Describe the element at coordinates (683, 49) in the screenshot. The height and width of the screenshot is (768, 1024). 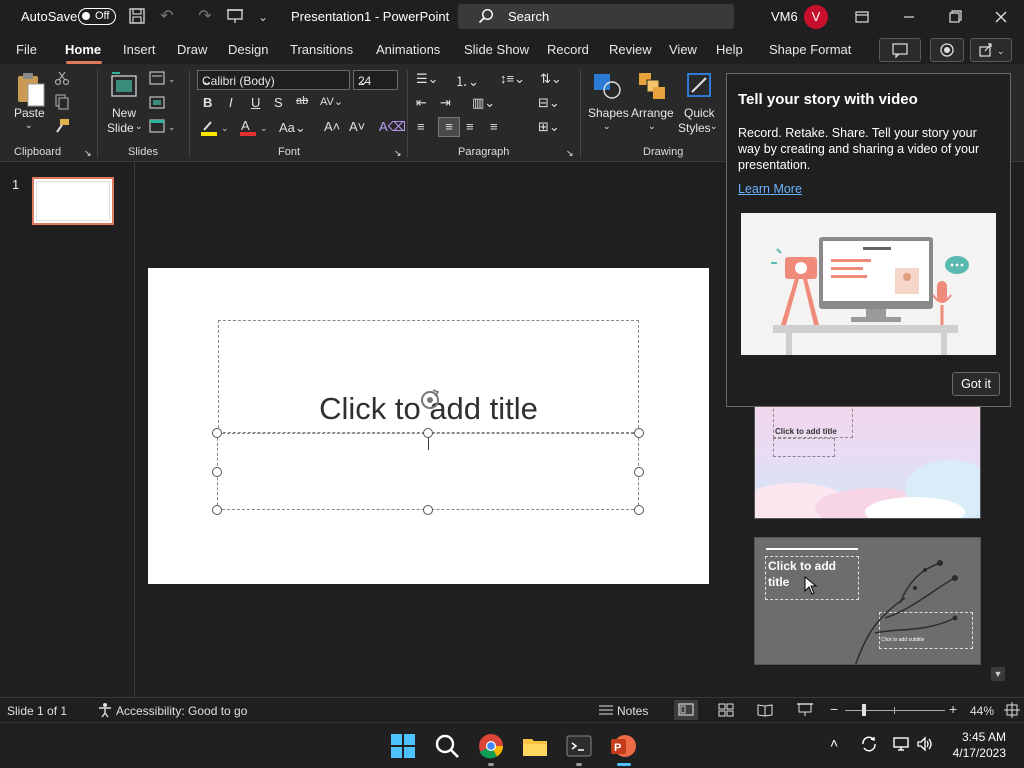
I see `tab-view: View` at that location.